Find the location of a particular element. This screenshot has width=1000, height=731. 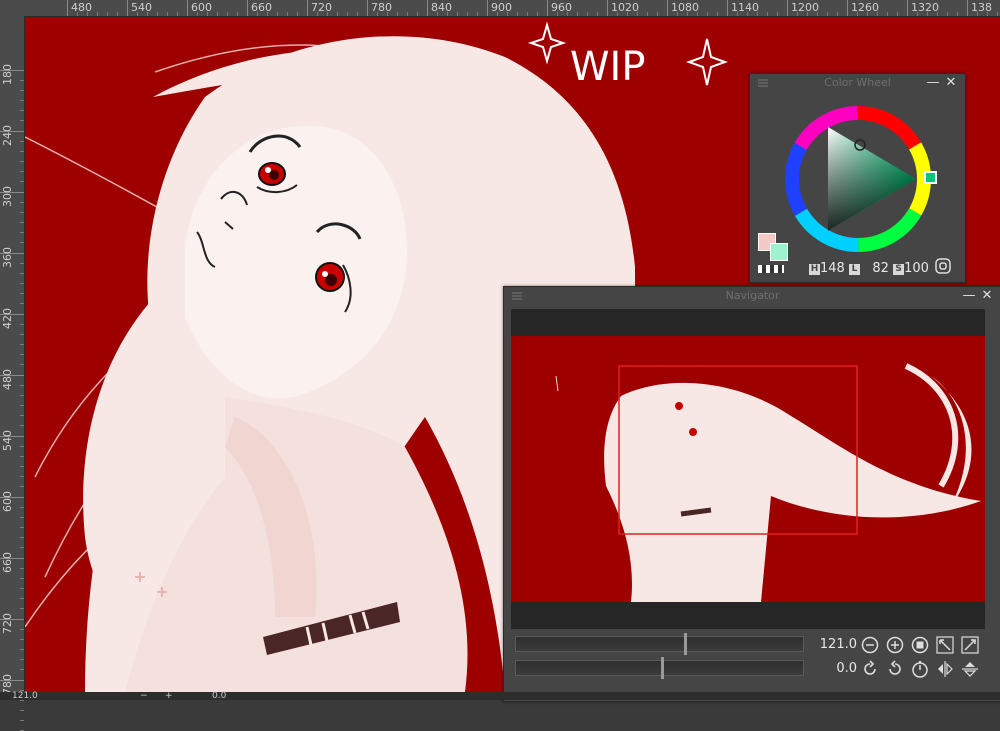

rotate-left-icon is located at coordinates (870, 669).